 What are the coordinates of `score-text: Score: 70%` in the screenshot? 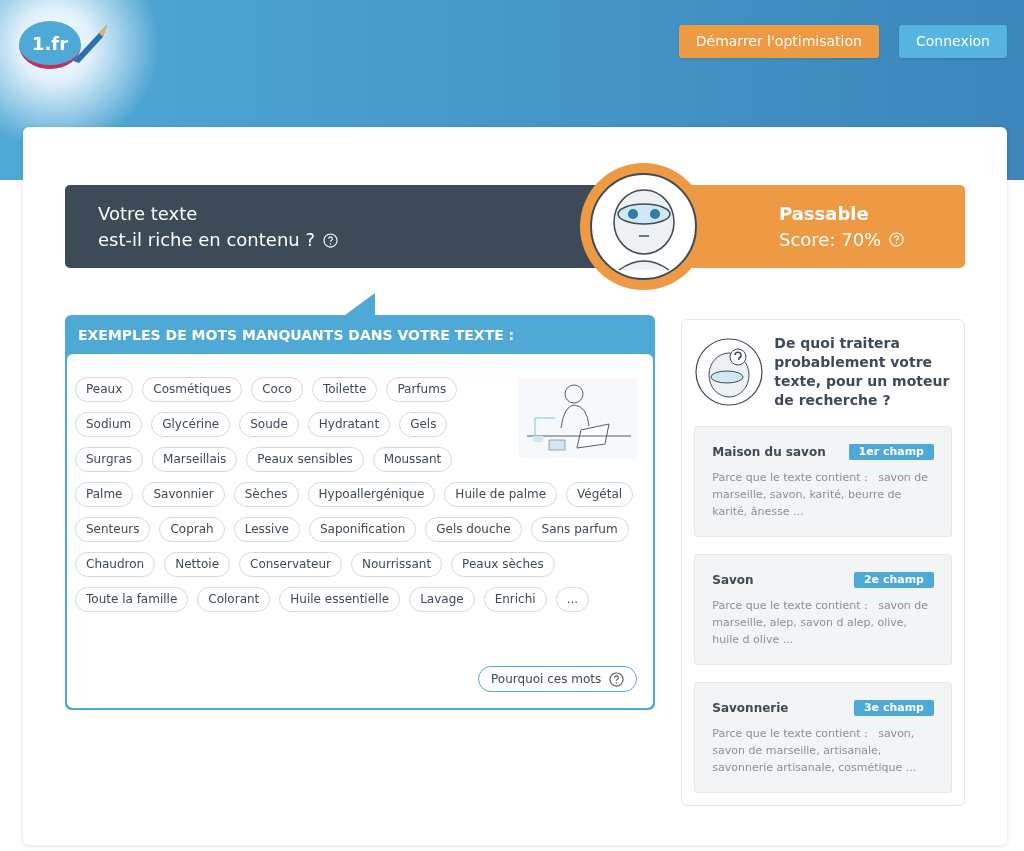 It's located at (830, 239).